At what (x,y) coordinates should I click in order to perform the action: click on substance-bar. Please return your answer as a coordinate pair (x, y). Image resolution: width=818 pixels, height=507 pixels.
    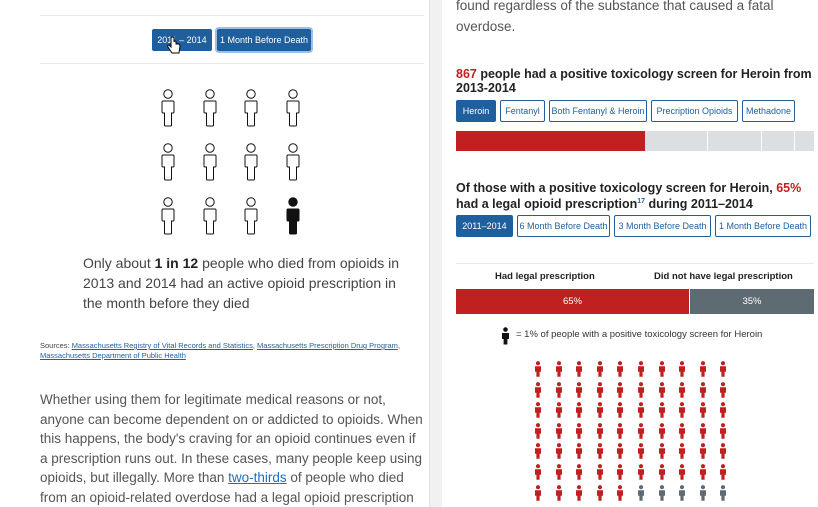
    Looking at the image, I should click on (635, 141).